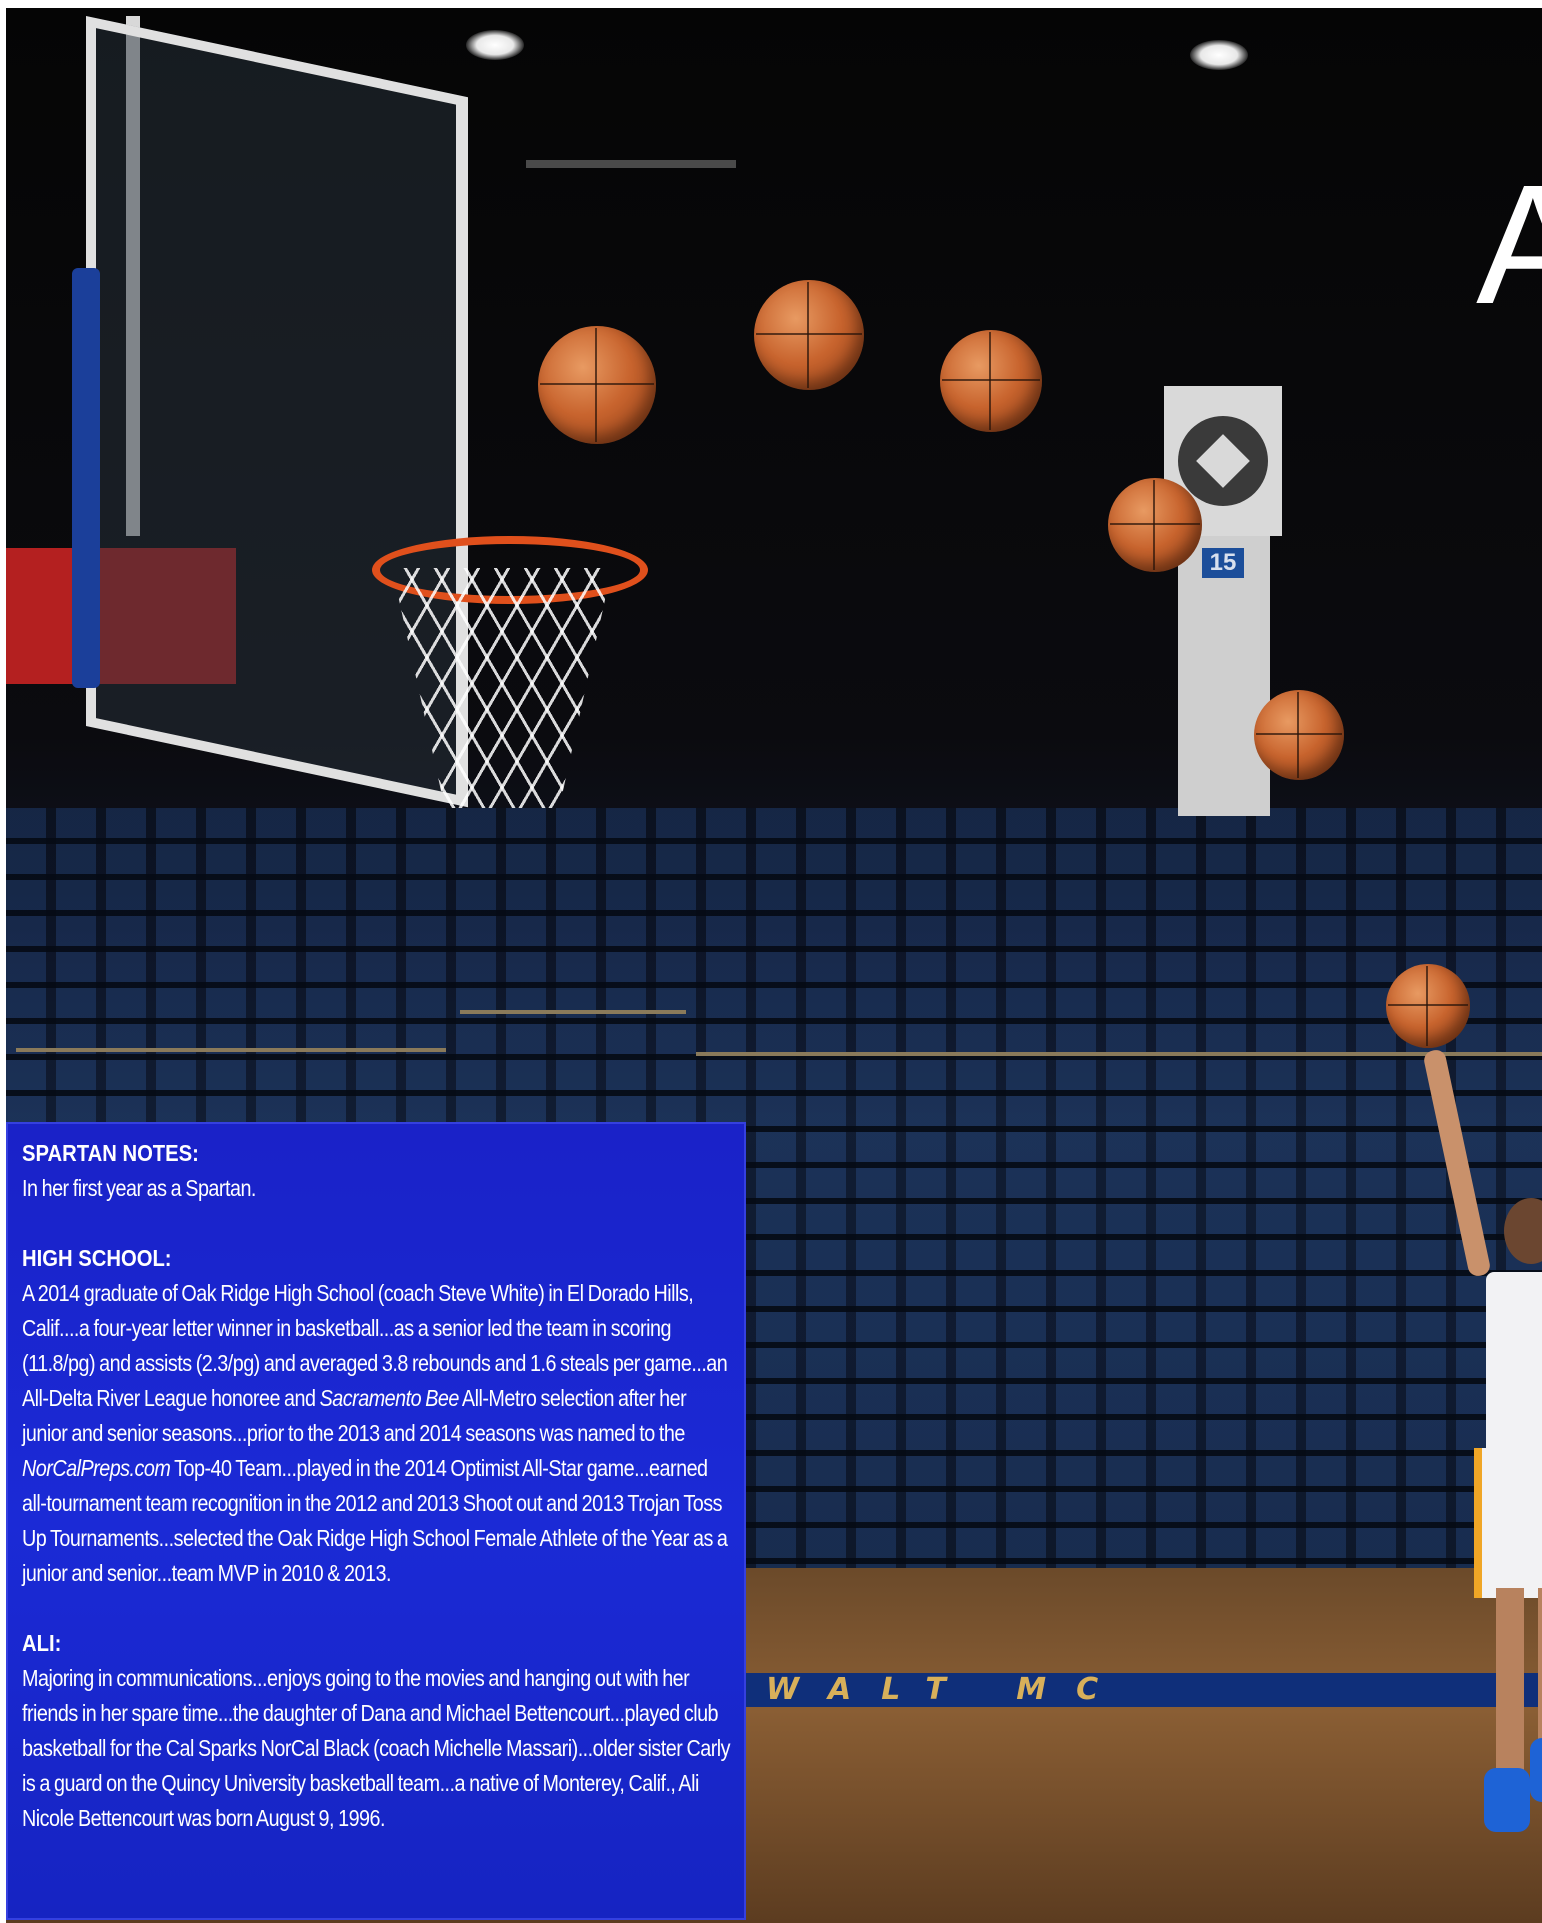 The width and height of the screenshot is (1542, 1923). I want to click on arena-logo-icon, so click(1223, 461).